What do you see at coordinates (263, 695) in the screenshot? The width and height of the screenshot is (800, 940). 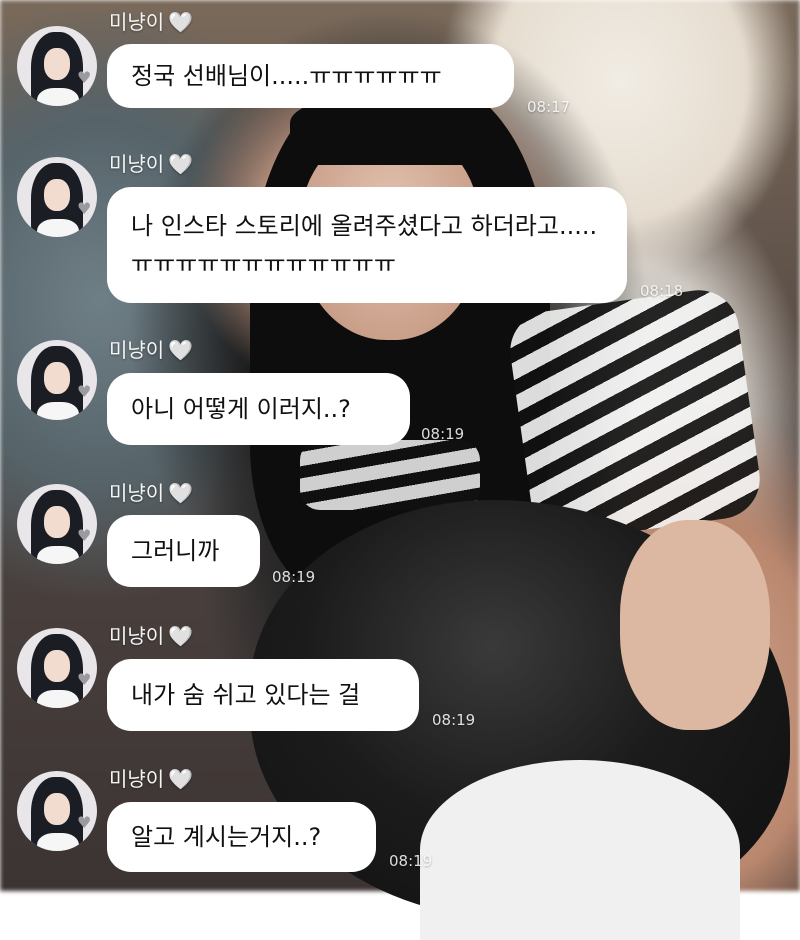 I see `message-bubble: 내가 숨 쉬고 있다는 걸` at bounding box center [263, 695].